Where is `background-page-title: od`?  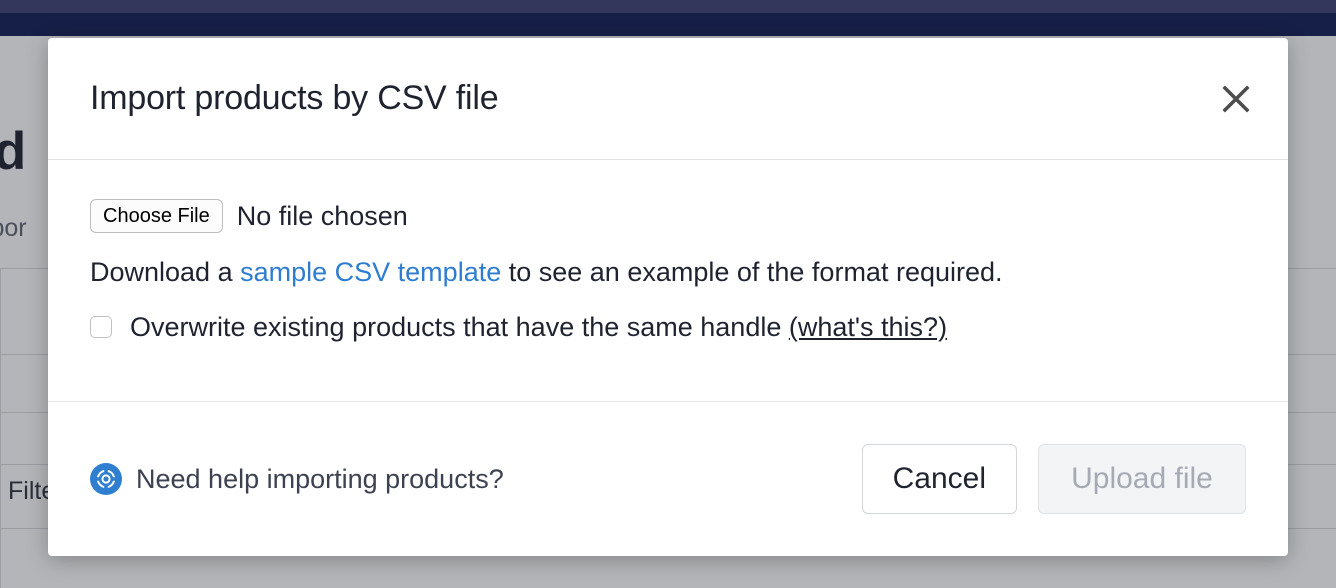
background-page-title: od is located at coordinates (13, 151).